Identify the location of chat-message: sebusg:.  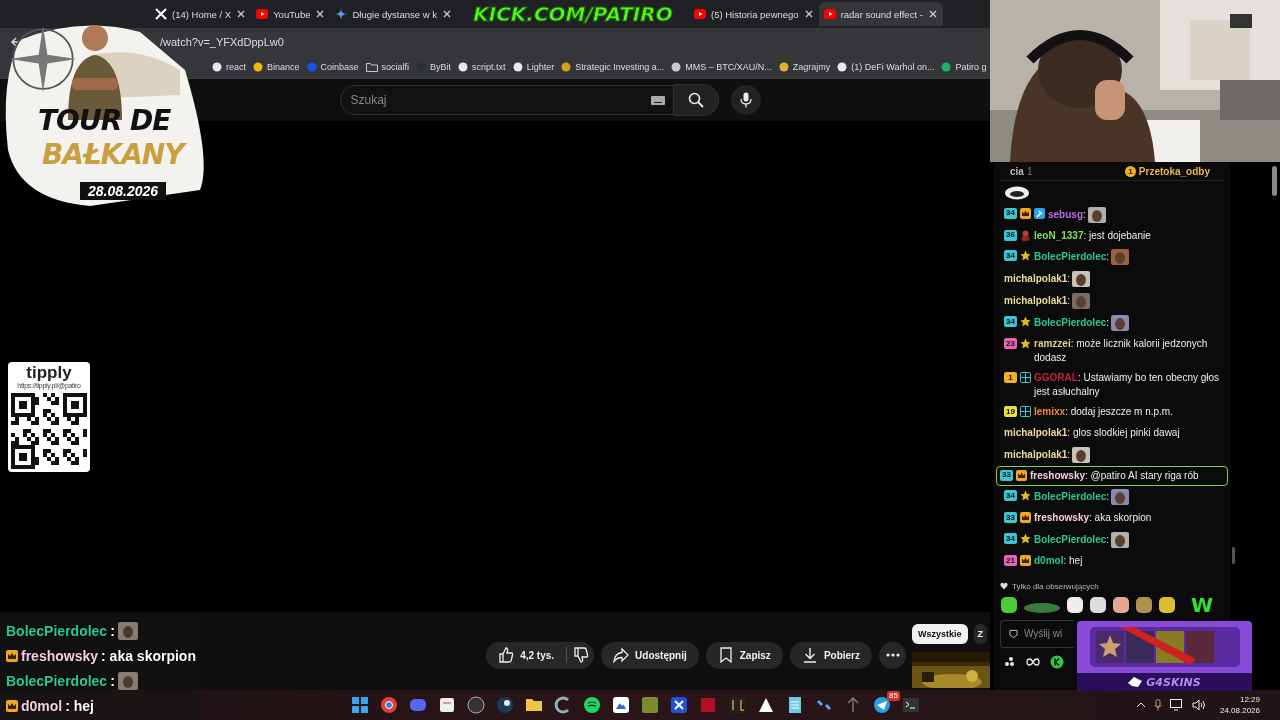
(1067, 214).